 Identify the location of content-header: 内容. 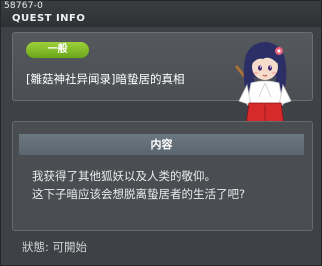
(161, 144).